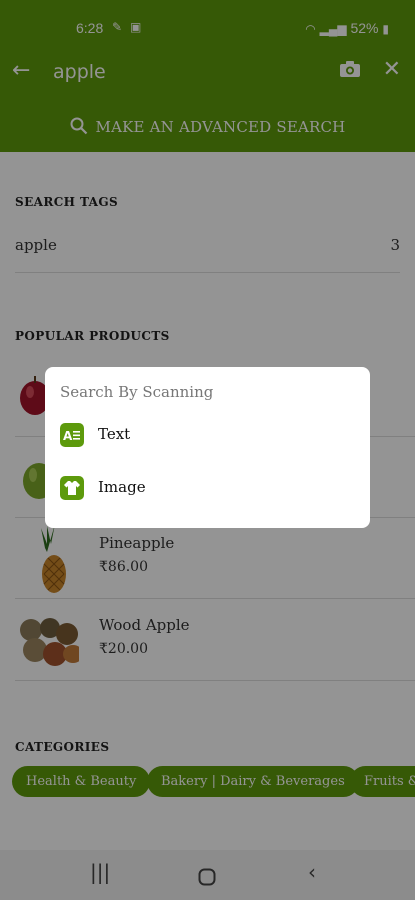  I want to click on svg-text: A, so click(68, 436).